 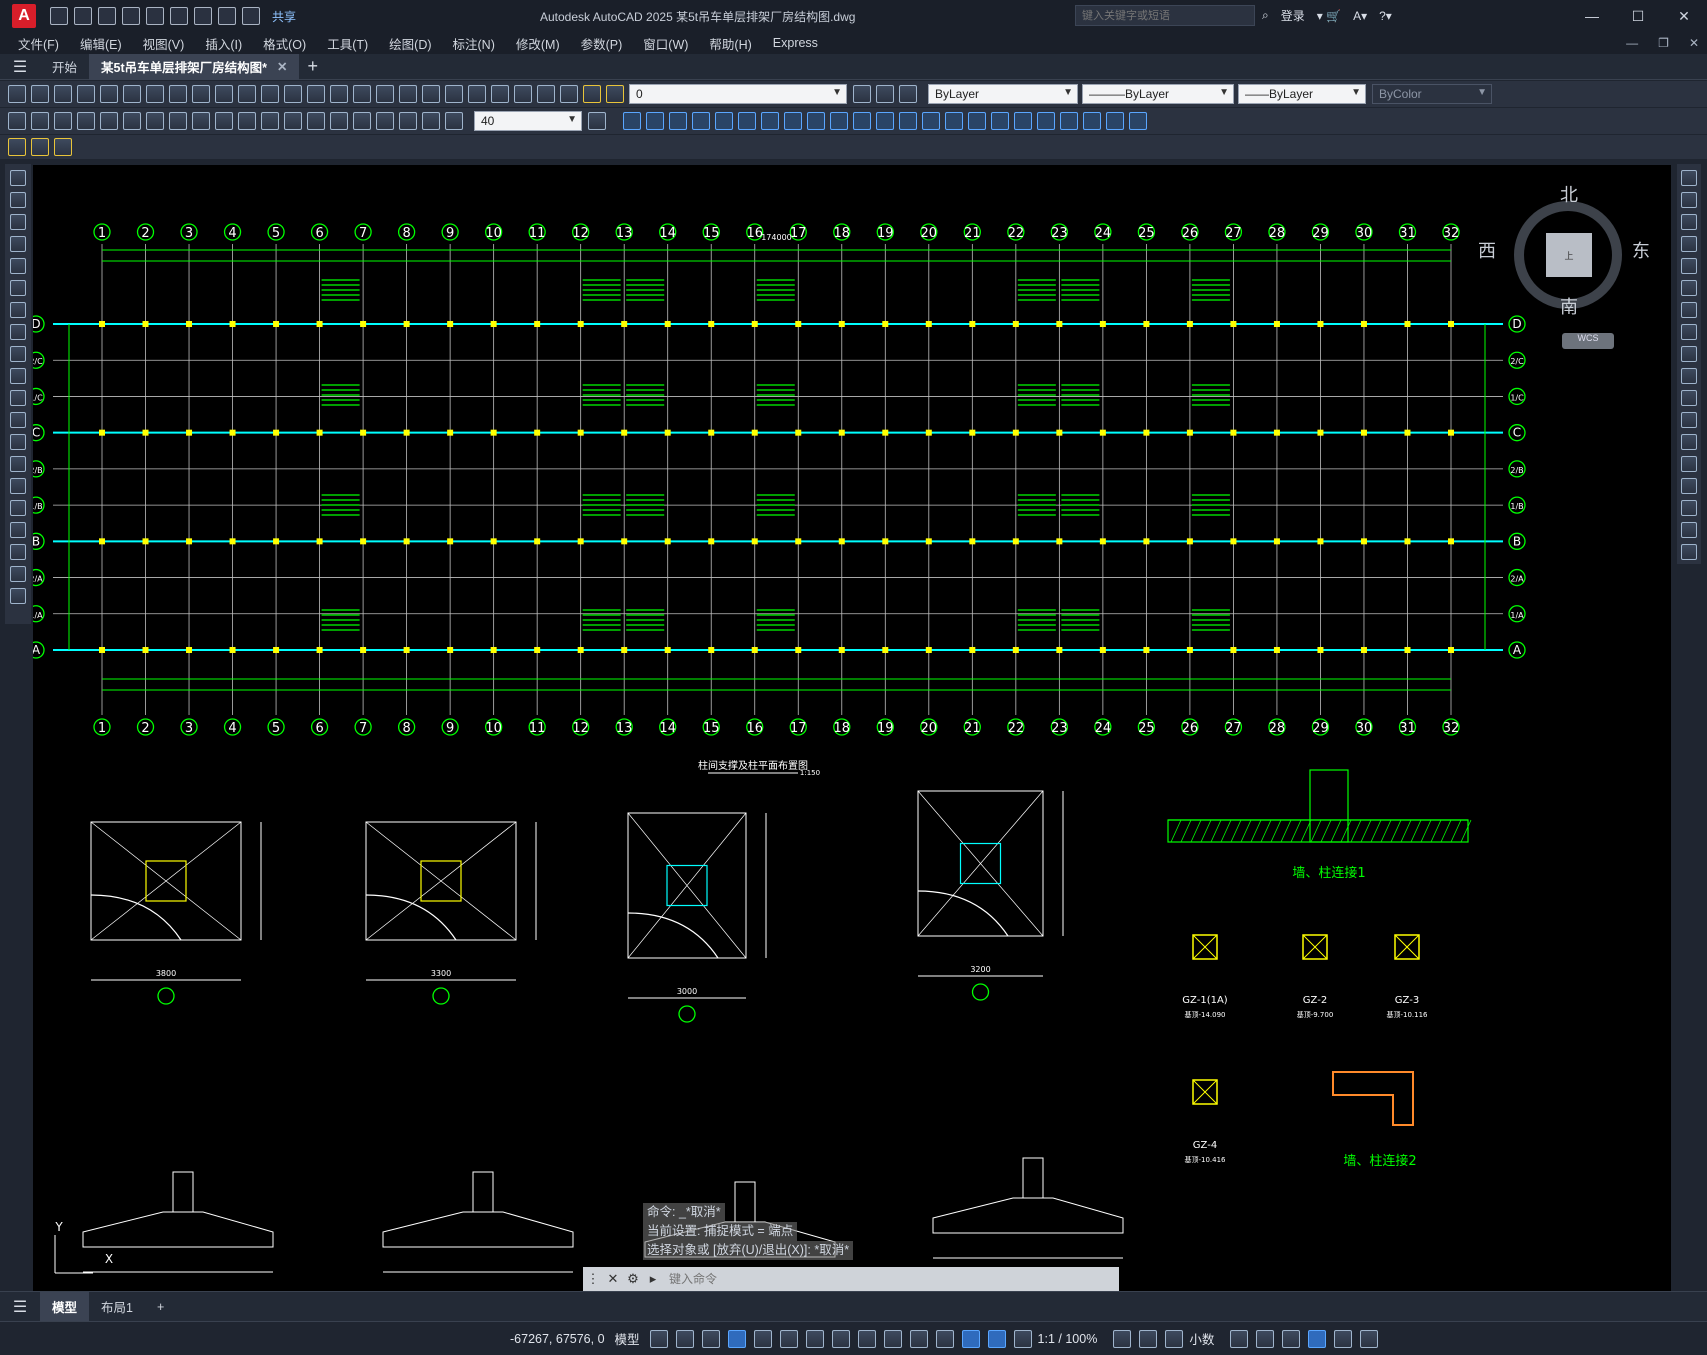 What do you see at coordinates (164, 43) in the screenshot?
I see `menu-view: 视图(V)` at bounding box center [164, 43].